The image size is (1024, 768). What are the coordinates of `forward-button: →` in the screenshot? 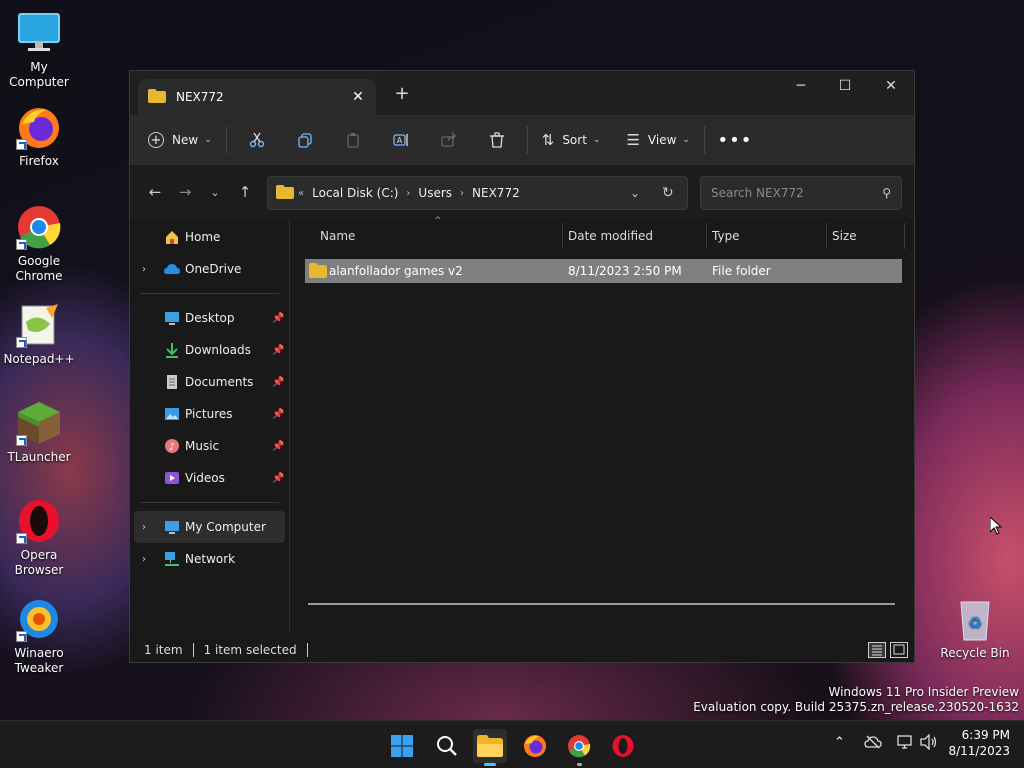 It's located at (185, 192).